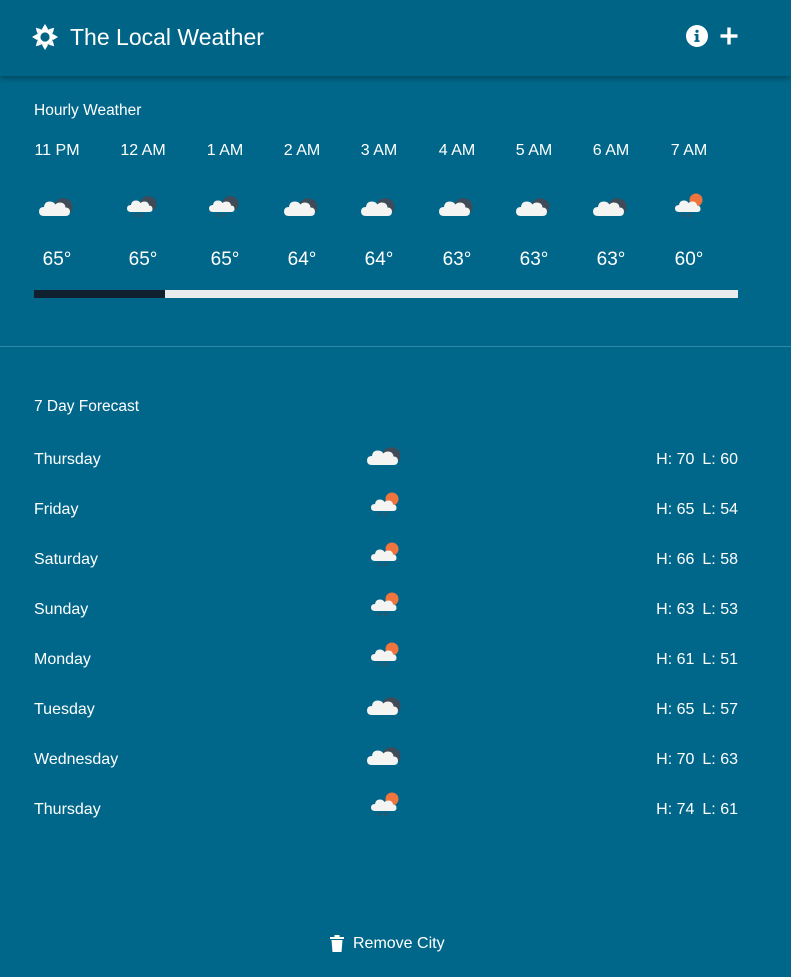 The width and height of the screenshot is (791, 977). I want to click on forecast-temperatures: H: 65 L: 54, so click(697, 510).